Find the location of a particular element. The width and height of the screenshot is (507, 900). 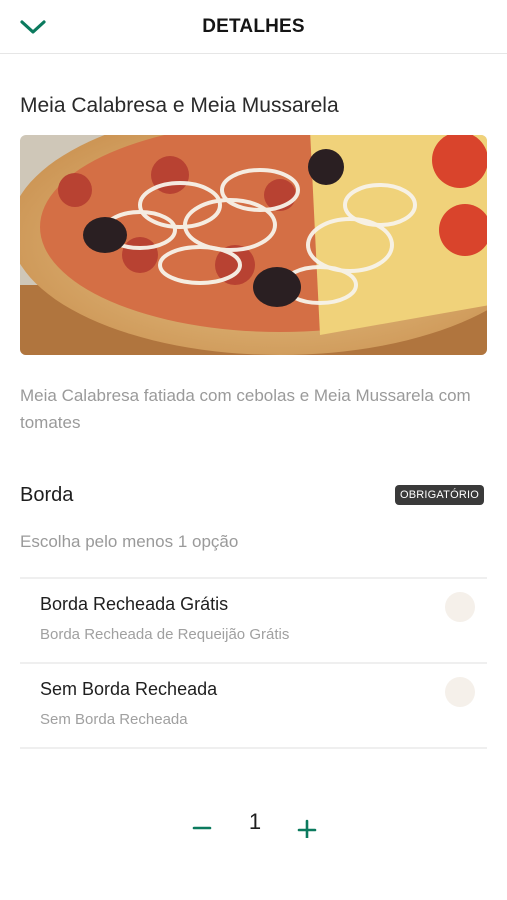

top-bar: DETALHES is located at coordinates (253, 27).